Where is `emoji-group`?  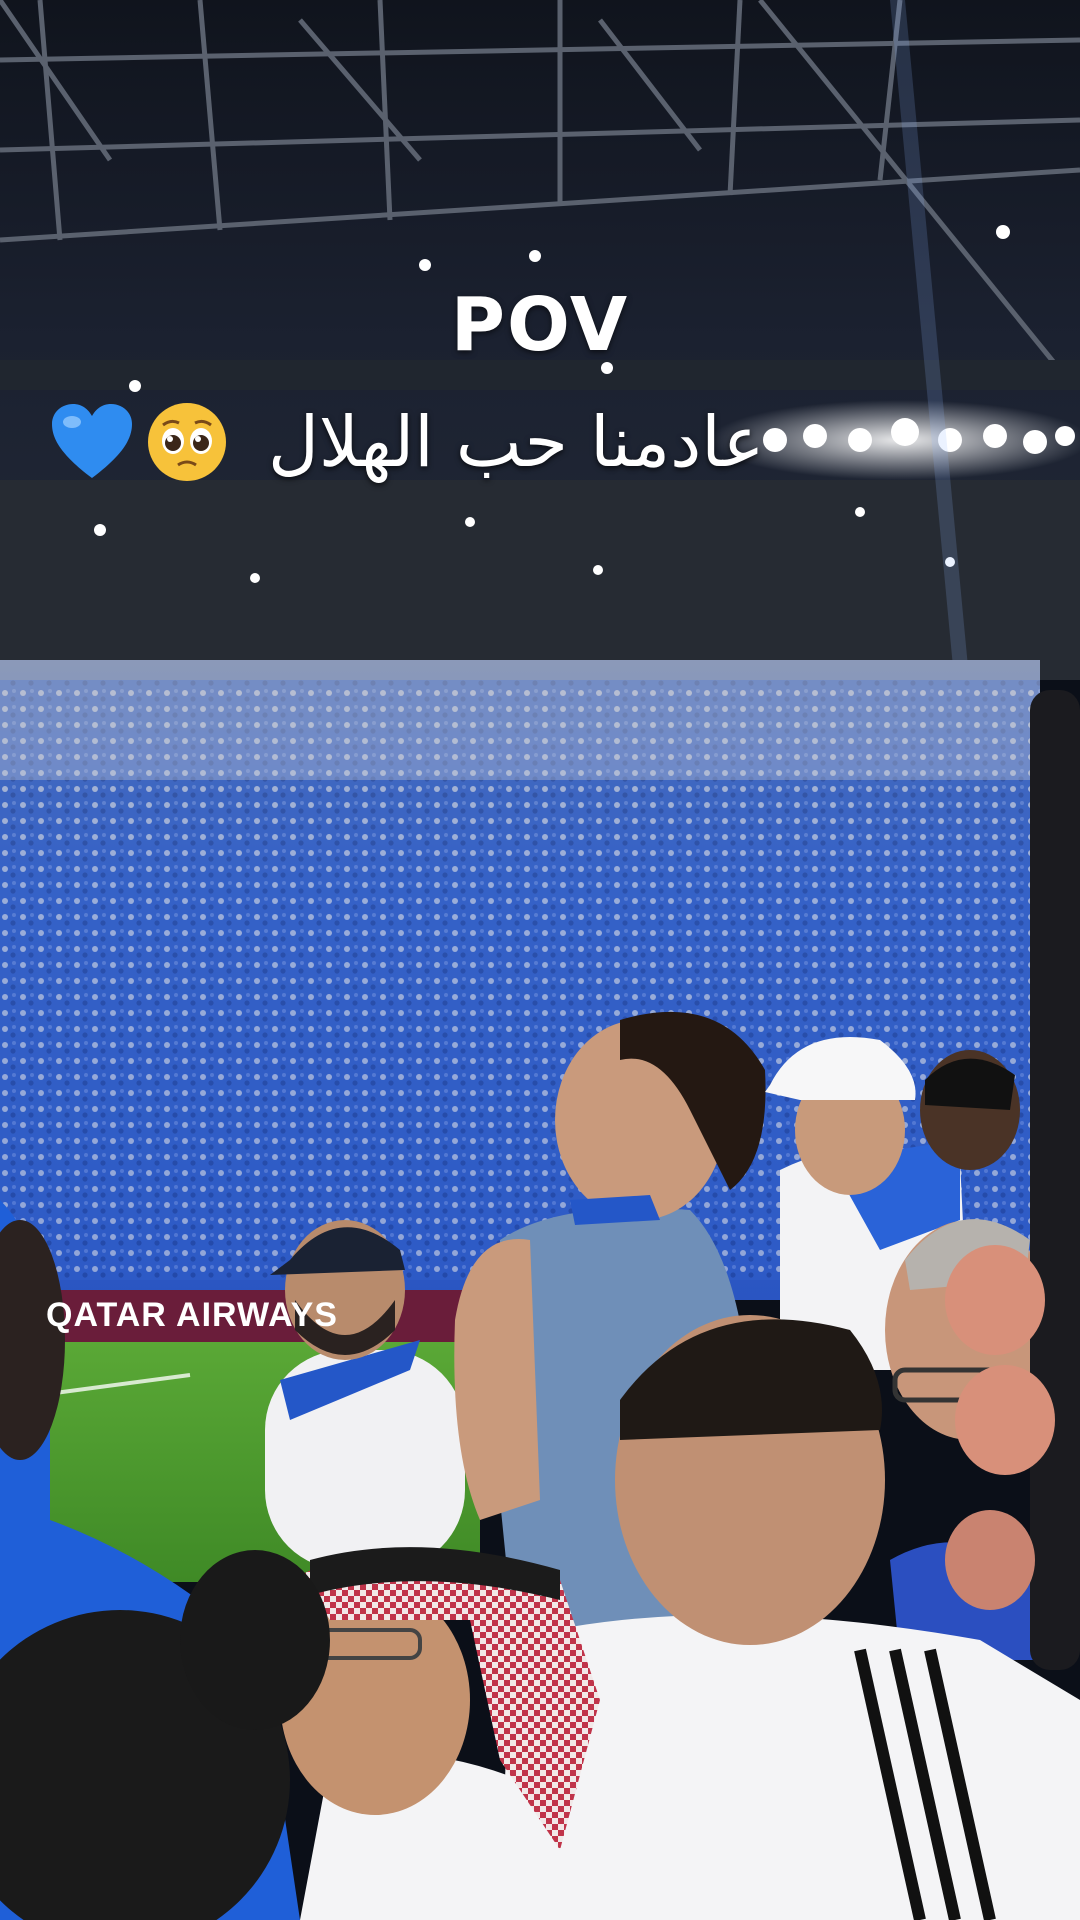
emoji-group is located at coordinates (139, 442).